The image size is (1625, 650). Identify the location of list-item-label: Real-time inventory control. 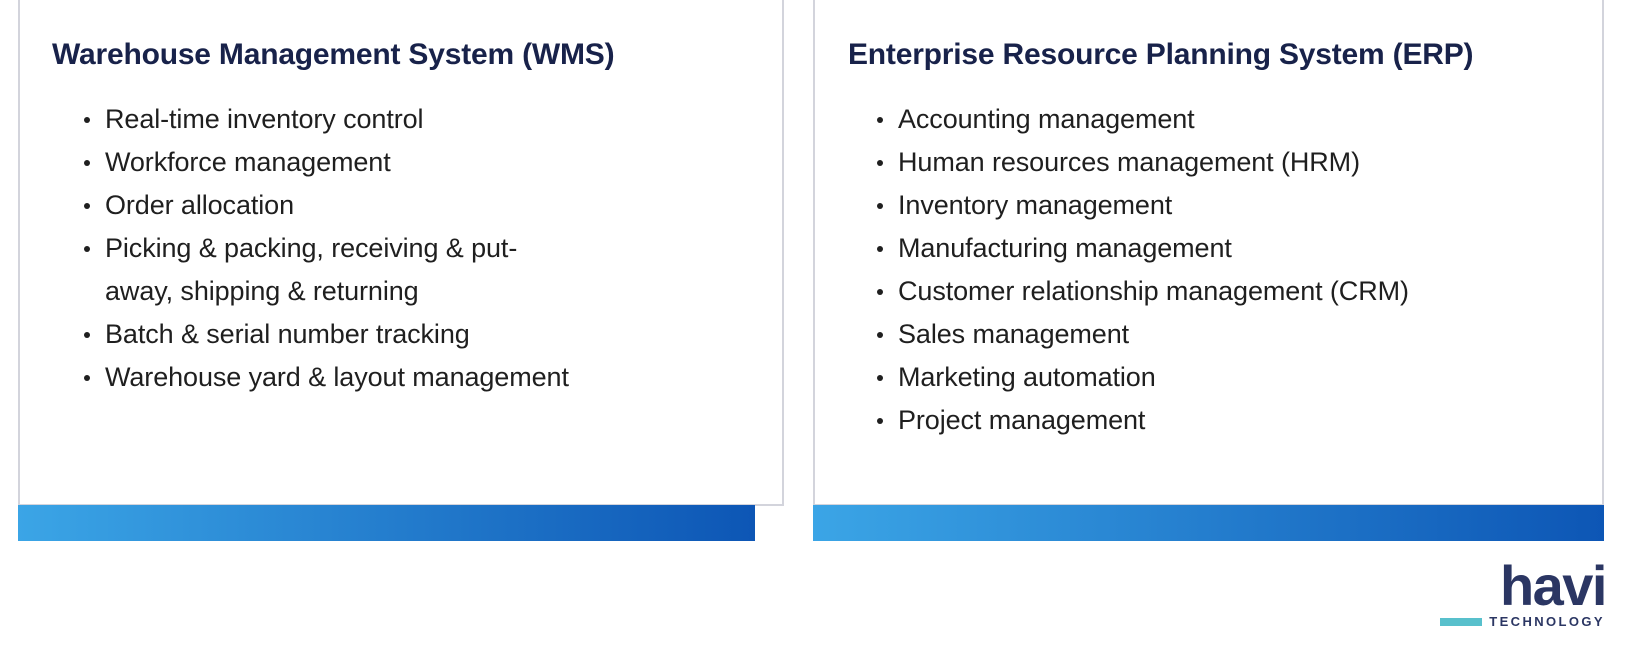
(264, 119).